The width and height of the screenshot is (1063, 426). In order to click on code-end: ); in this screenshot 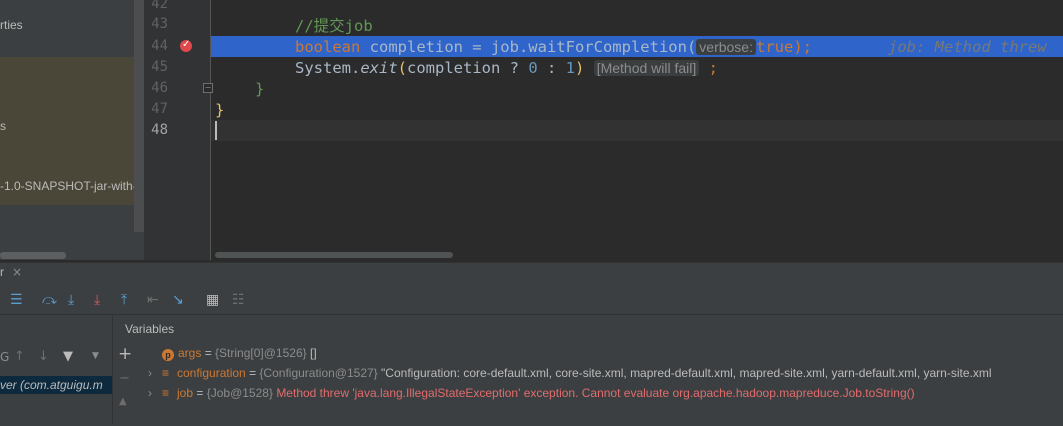, I will do `click(802, 47)`.